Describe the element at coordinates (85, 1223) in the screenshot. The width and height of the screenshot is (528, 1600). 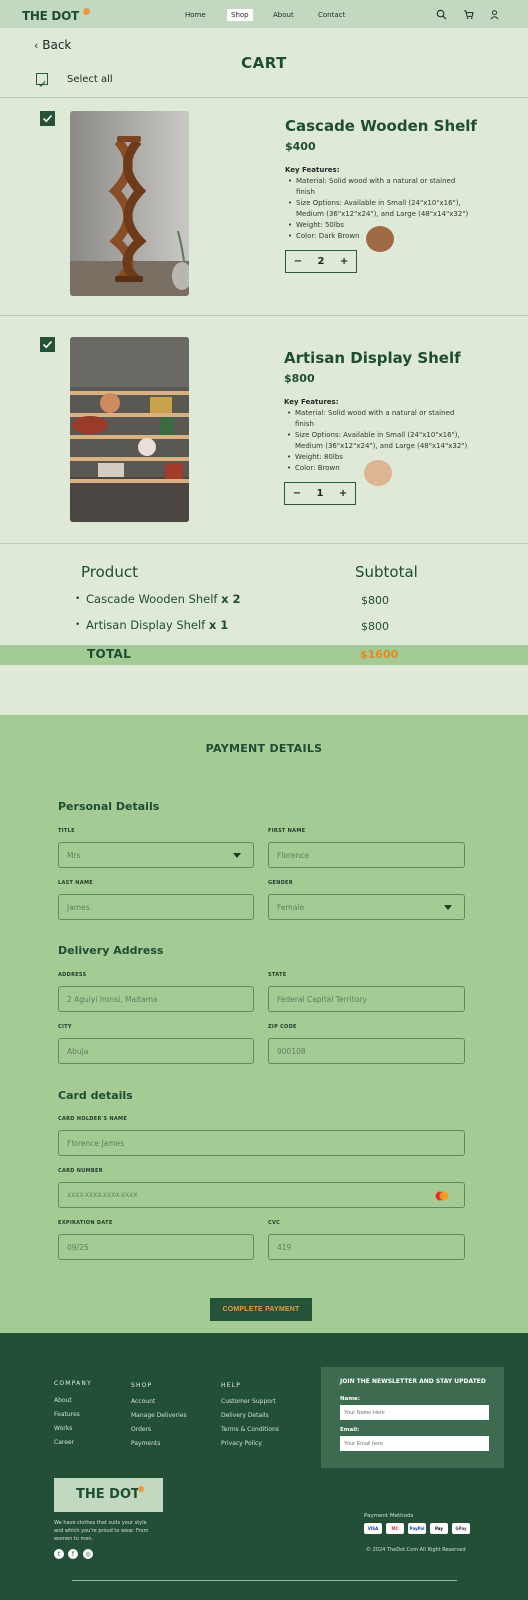
I see `expiry-label: EXPIRATION DATE` at that location.